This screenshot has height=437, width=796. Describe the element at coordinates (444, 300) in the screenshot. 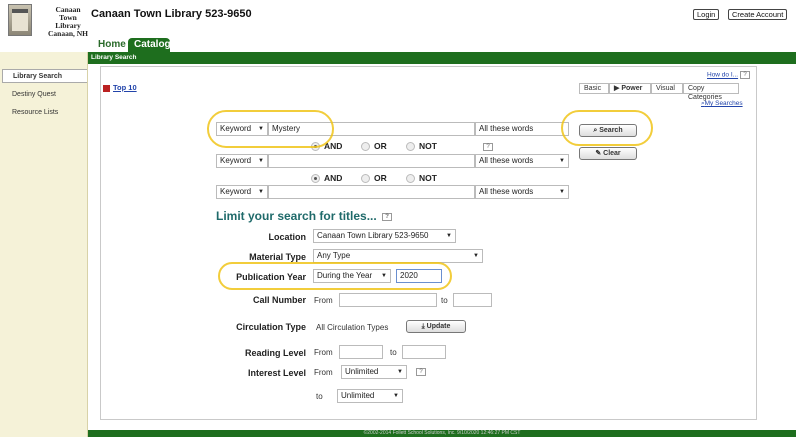

I see `call-number-to-label: to` at that location.